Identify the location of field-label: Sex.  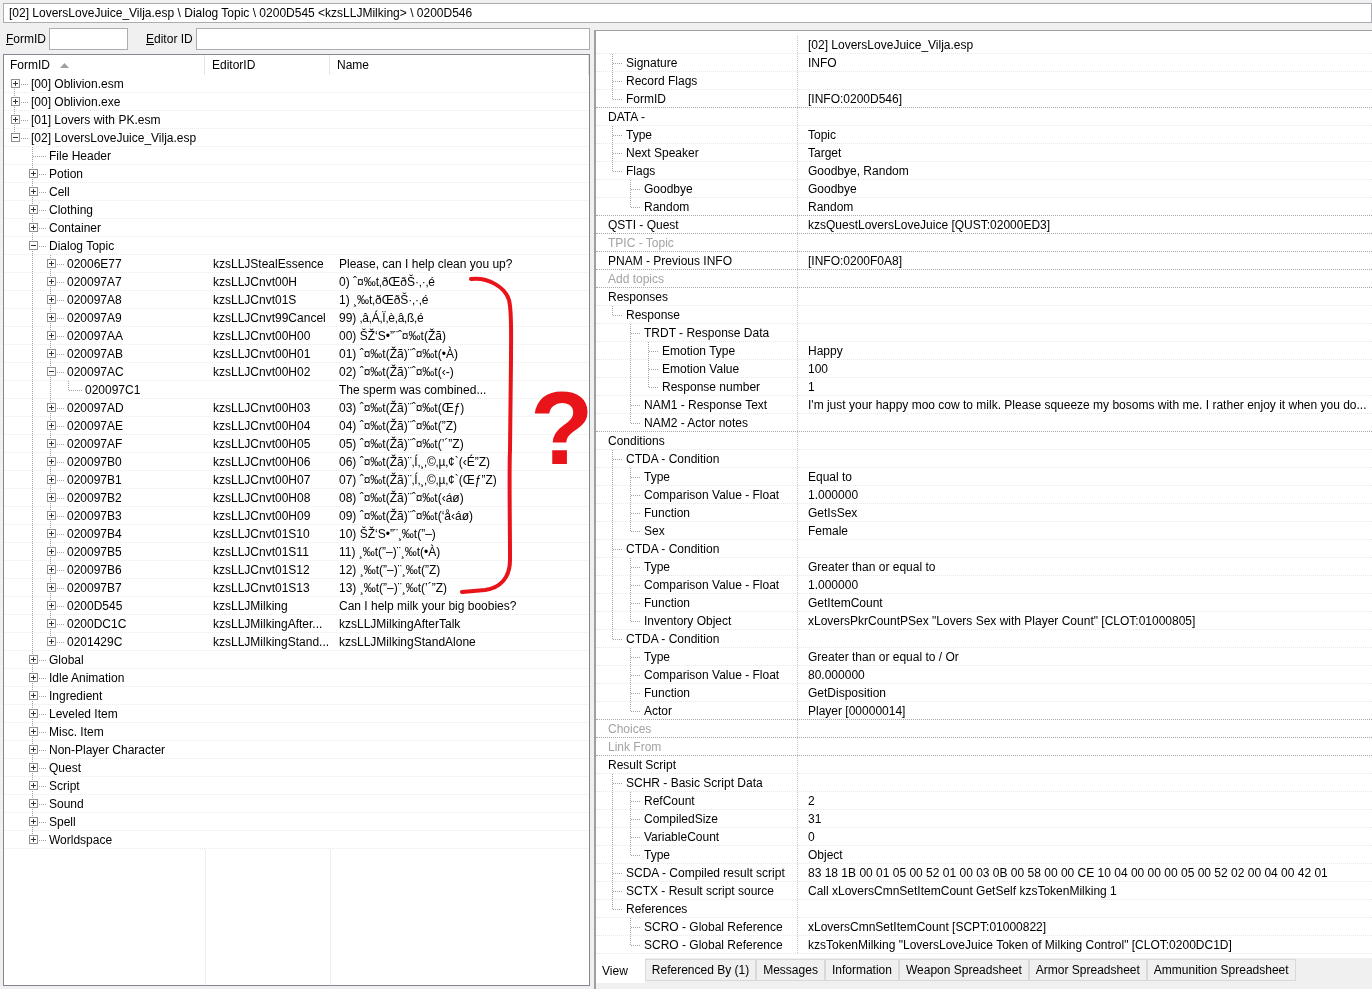
(654, 530).